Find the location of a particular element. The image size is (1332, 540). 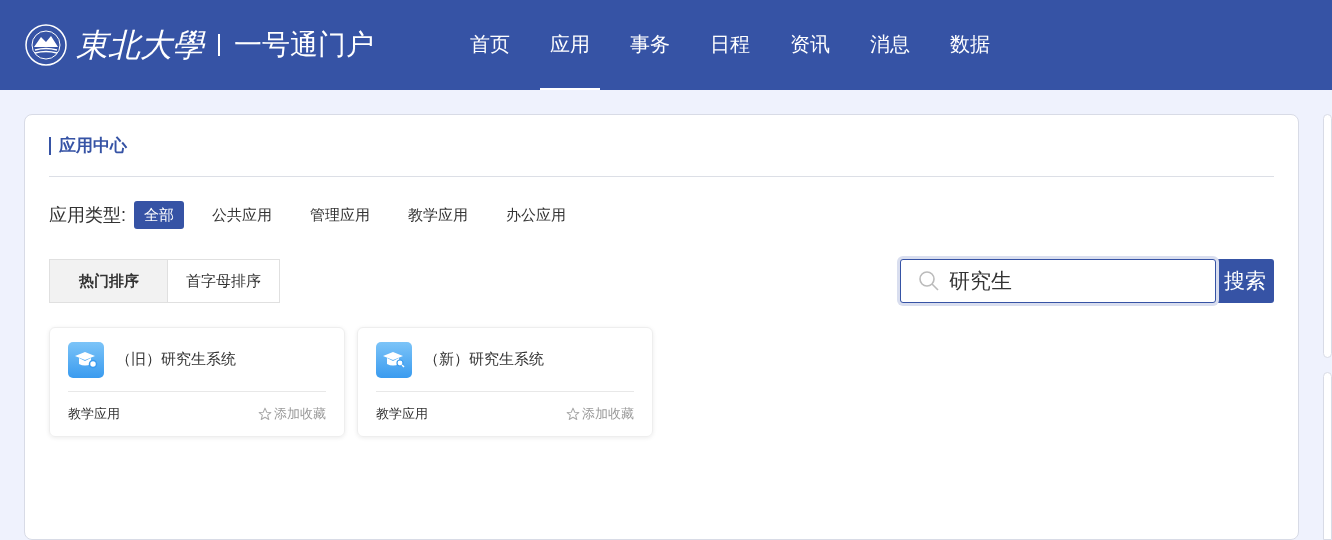

university-emblem-icon is located at coordinates (46, 45).